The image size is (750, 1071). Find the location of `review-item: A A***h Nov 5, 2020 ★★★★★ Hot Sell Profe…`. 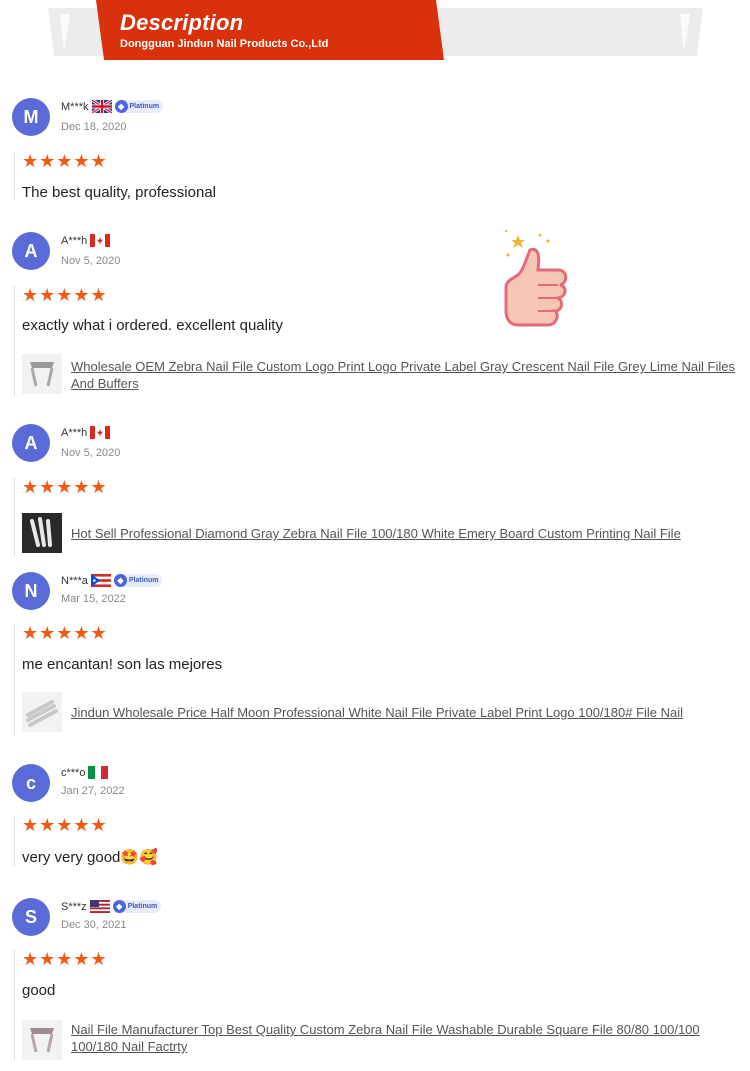

review-item: A A***h Nov 5, 2020 ★★★★★ Hot Sell Profe… is located at coordinates (375, 489).